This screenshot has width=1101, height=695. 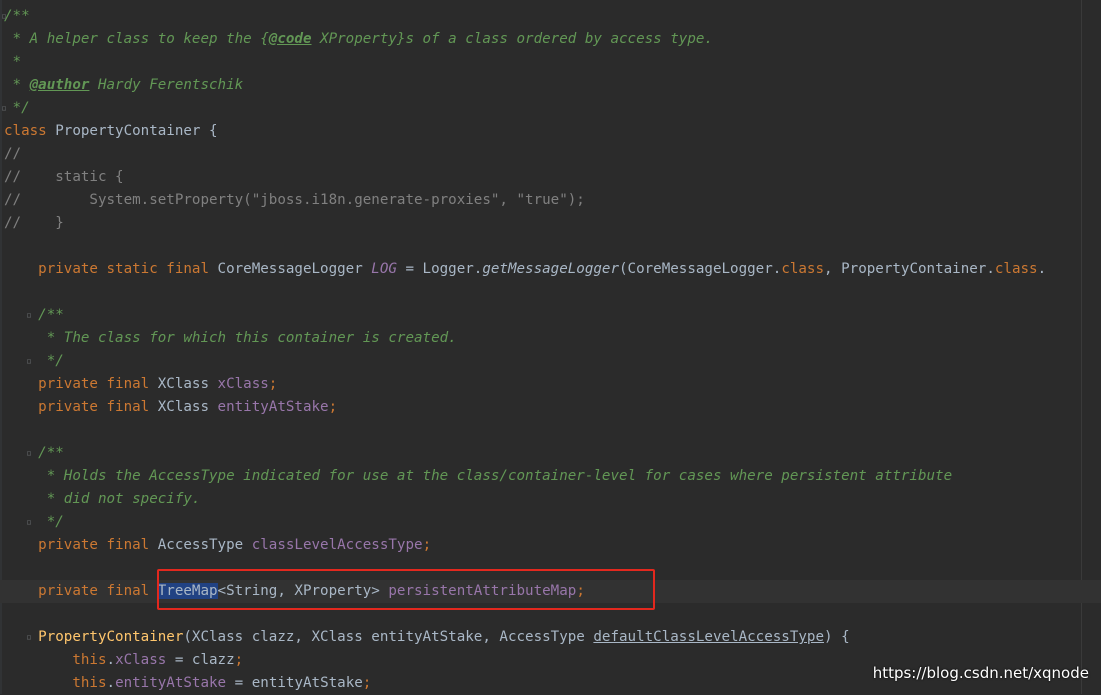 I want to click on code-token: * A helper class to keep the {, so click(x=136, y=39).